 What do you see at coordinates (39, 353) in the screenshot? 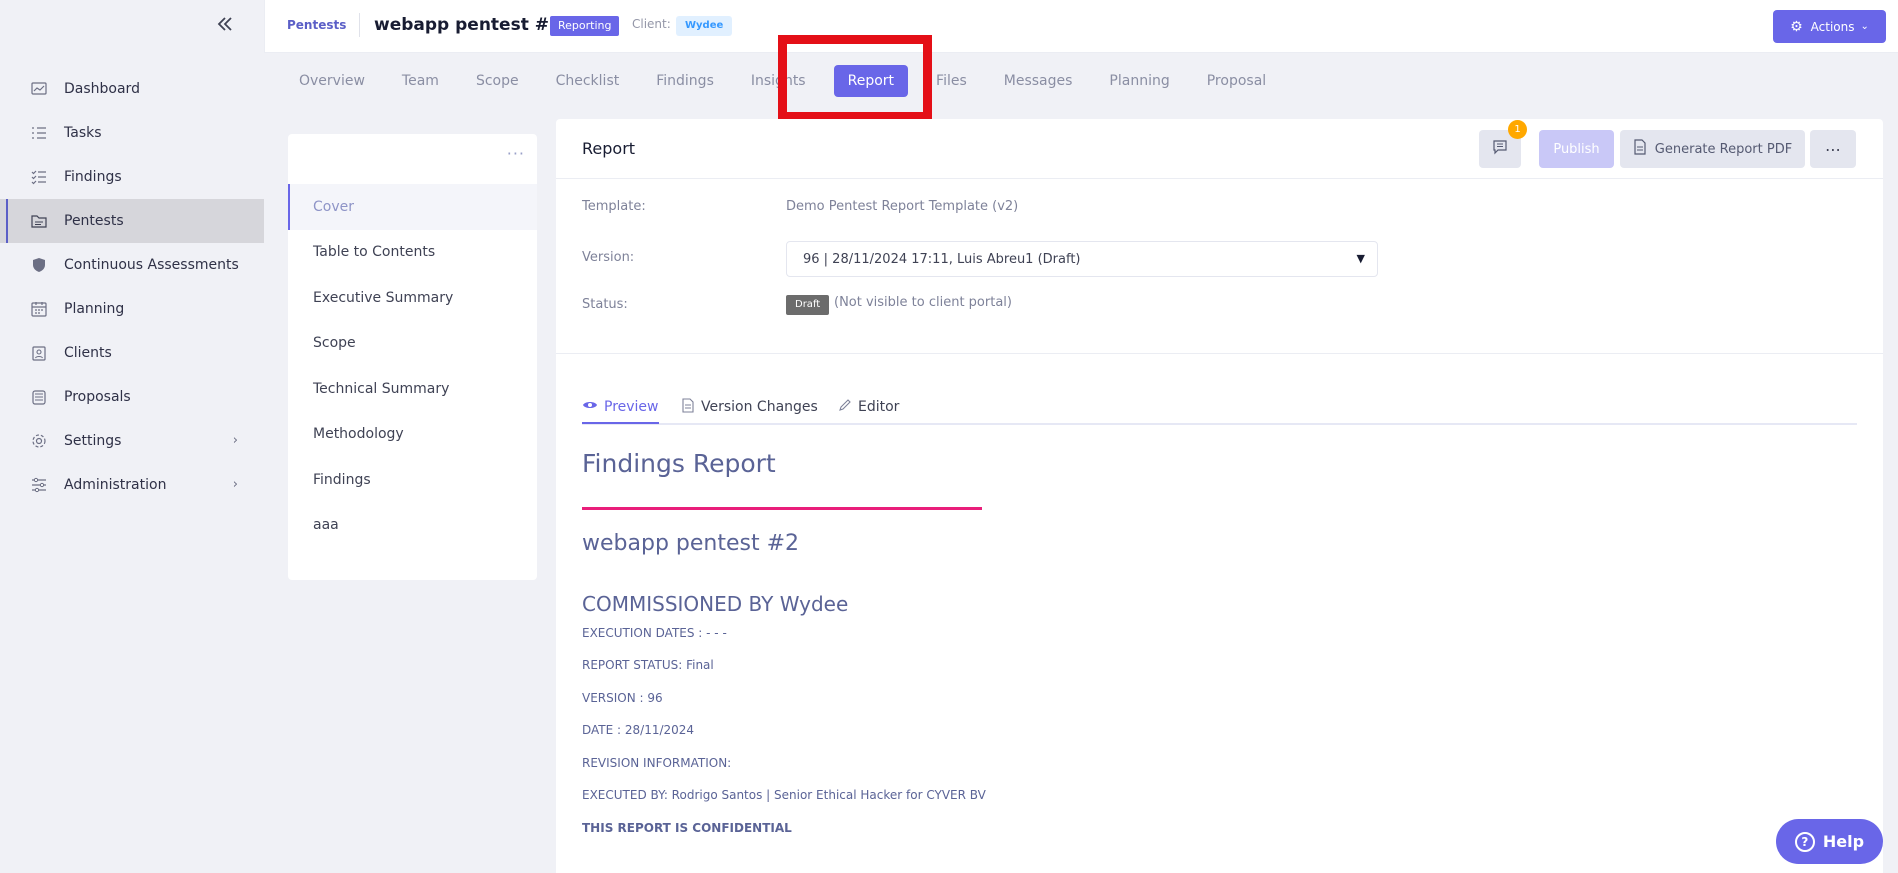
I see `clipboard-icon` at bounding box center [39, 353].